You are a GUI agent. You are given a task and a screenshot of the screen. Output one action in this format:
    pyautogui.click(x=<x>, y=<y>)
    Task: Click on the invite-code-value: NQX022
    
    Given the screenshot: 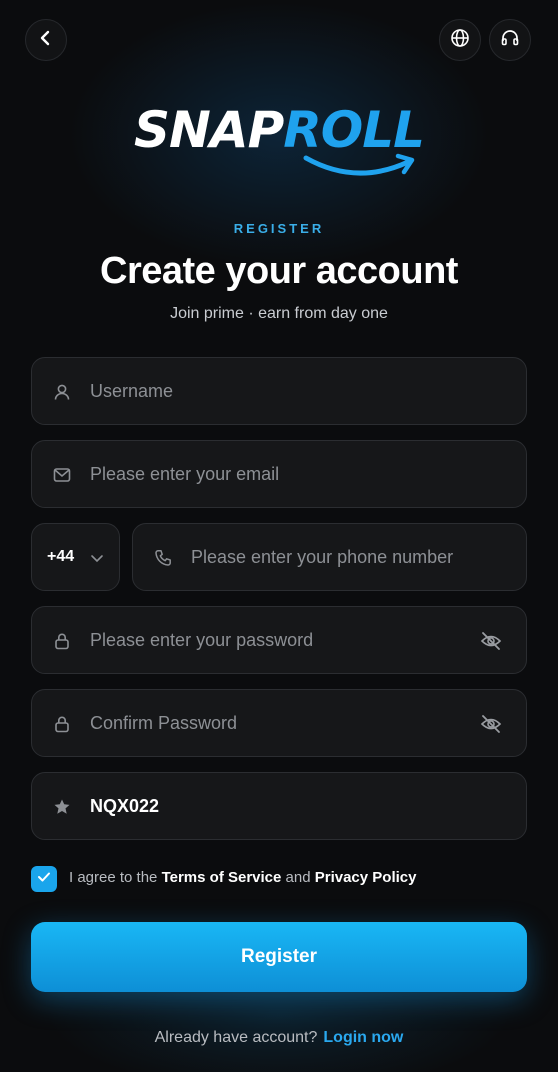 What is the action you would take?
    pyautogui.click(x=125, y=805)
    